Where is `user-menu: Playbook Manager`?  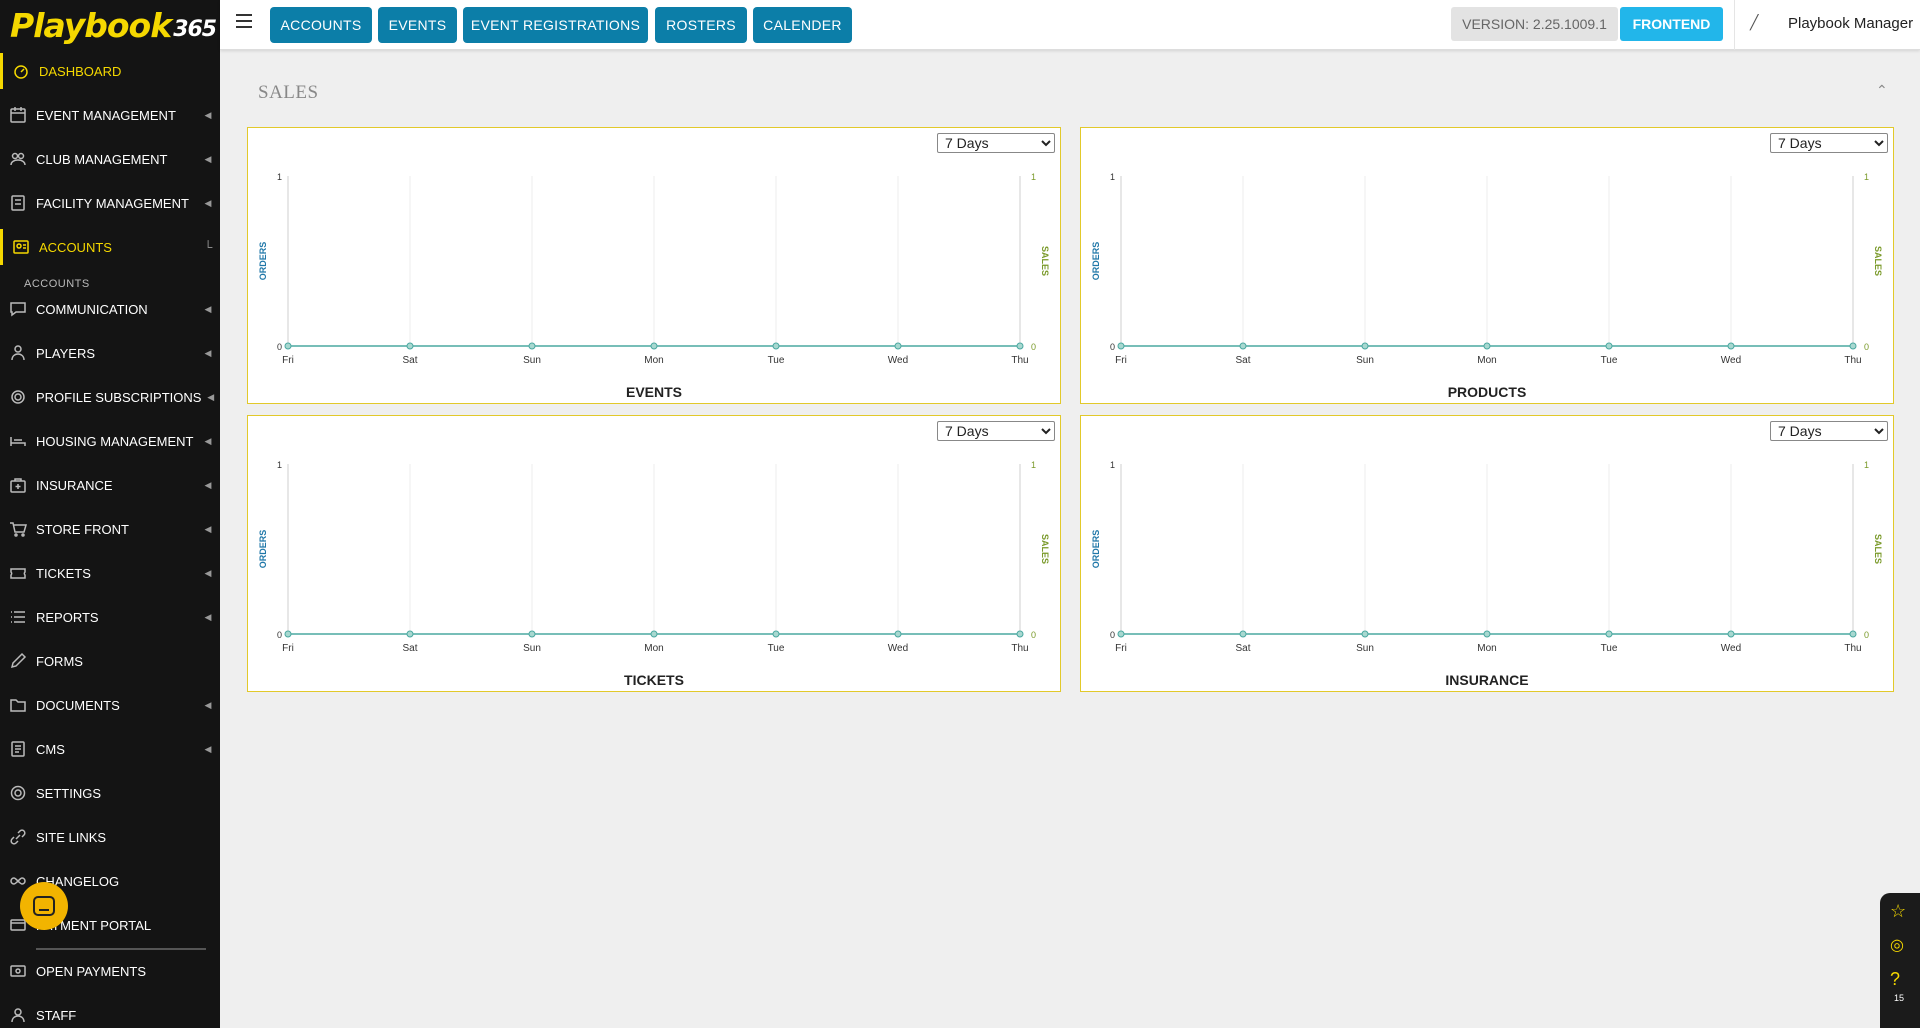 user-menu: Playbook Manager is located at coordinates (1850, 23).